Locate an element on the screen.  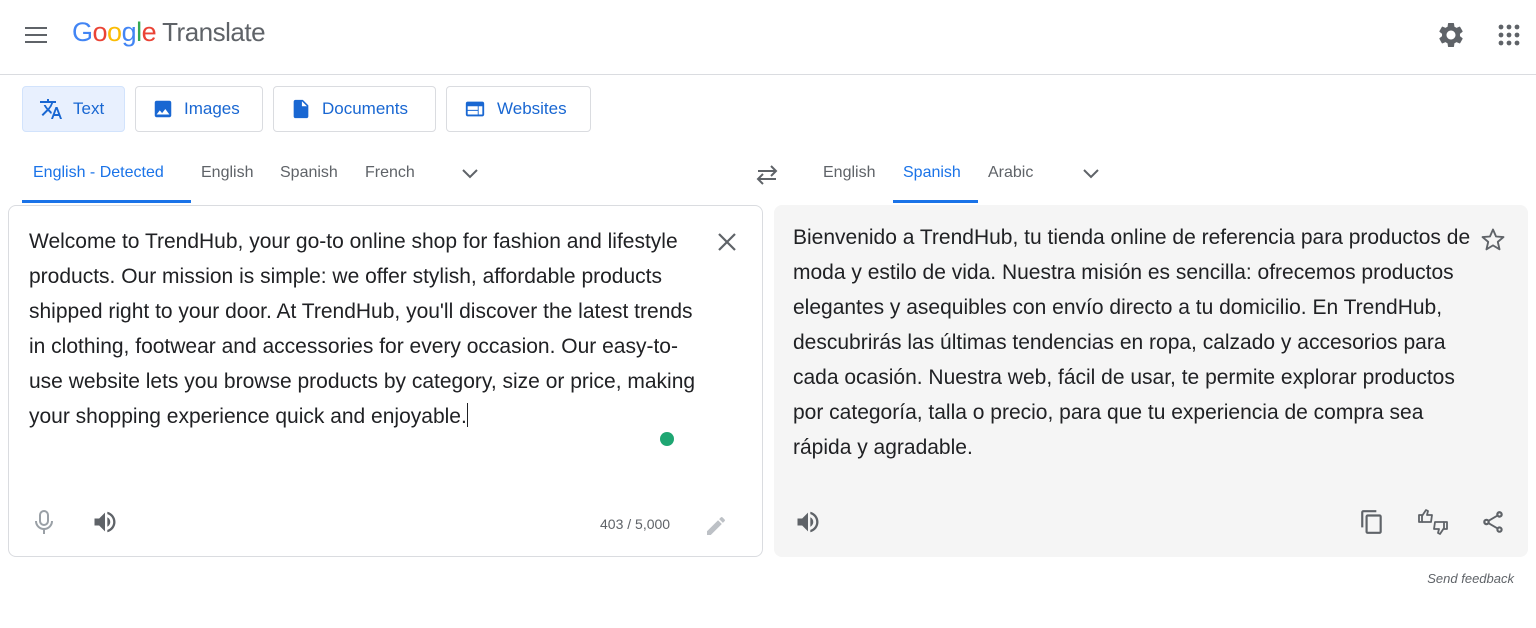
settings-gear-icon is located at coordinates (1451, 35).